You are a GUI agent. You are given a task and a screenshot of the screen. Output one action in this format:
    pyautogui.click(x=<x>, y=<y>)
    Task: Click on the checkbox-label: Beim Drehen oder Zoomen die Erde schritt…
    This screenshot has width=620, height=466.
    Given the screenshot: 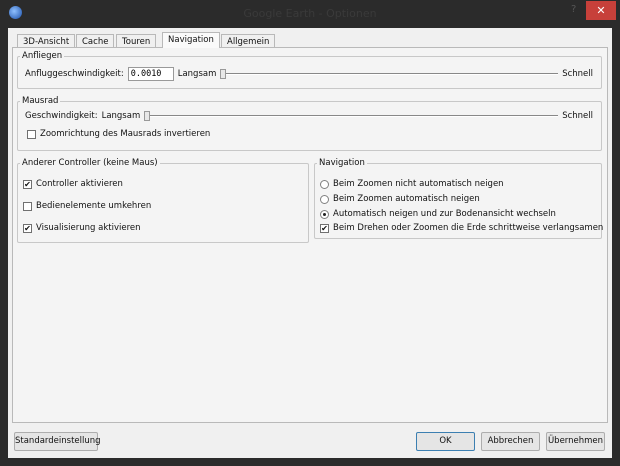 What is the action you would take?
    pyautogui.click(x=468, y=228)
    